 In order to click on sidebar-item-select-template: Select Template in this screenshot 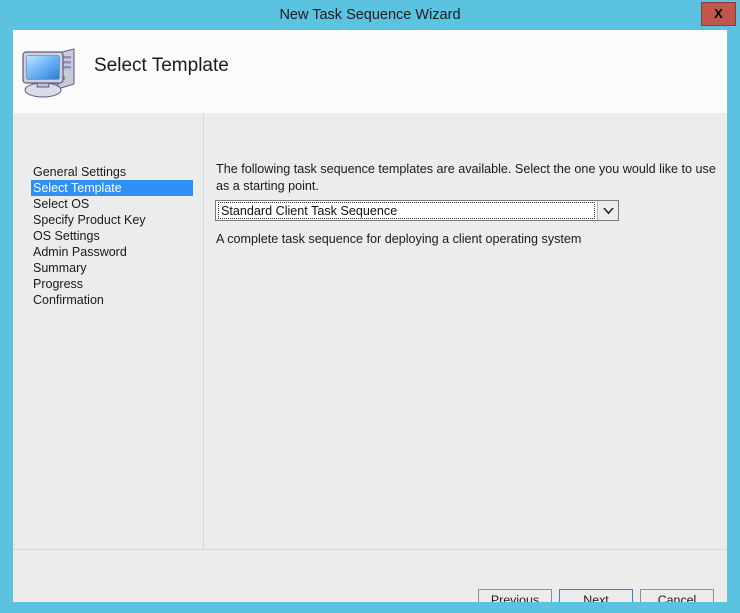, I will do `click(112, 188)`.